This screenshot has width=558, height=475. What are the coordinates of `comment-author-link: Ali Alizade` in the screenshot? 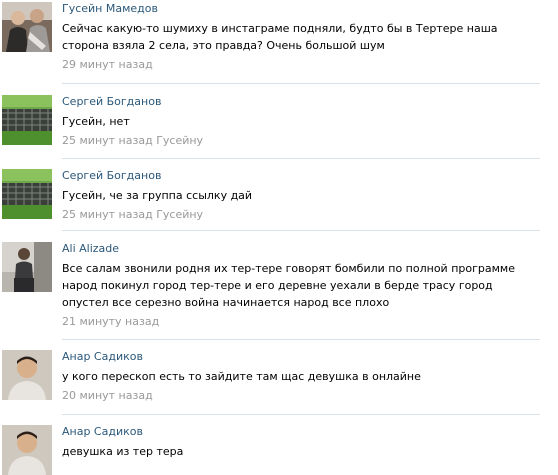 It's located at (302, 249).